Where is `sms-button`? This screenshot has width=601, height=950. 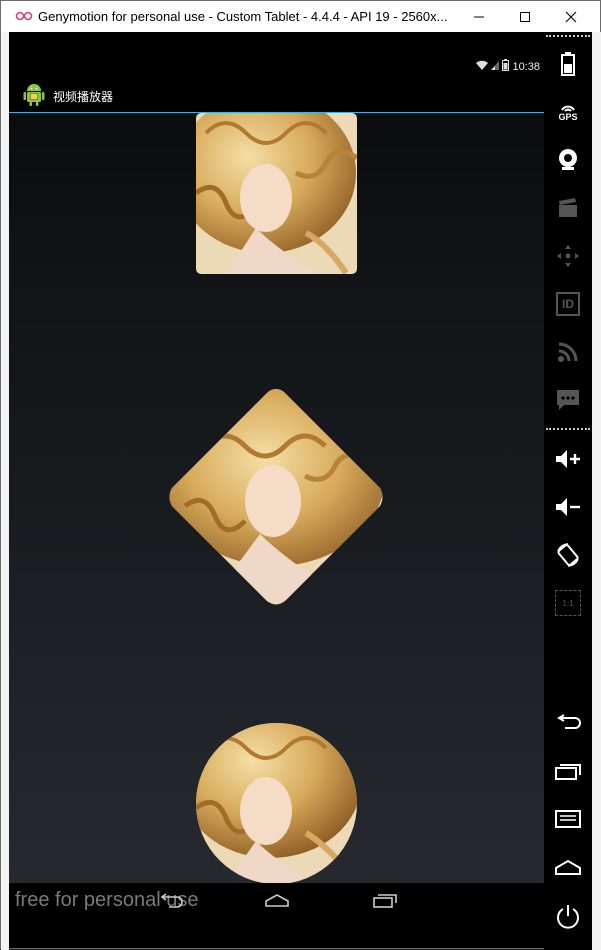 sms-button is located at coordinates (568, 400).